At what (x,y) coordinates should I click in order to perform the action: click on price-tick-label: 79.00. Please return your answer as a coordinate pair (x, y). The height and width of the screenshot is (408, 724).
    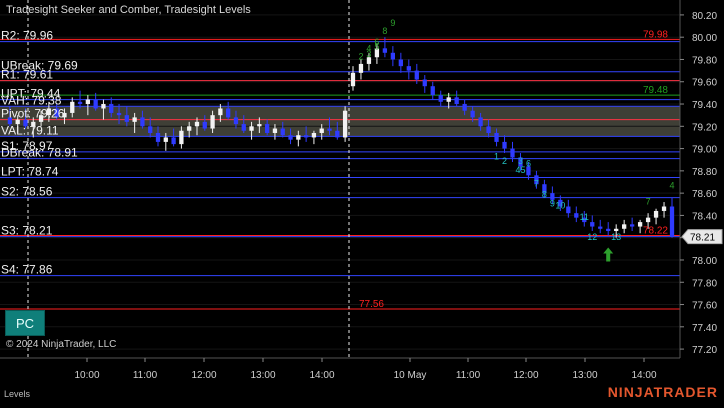
    Looking at the image, I should click on (704, 150).